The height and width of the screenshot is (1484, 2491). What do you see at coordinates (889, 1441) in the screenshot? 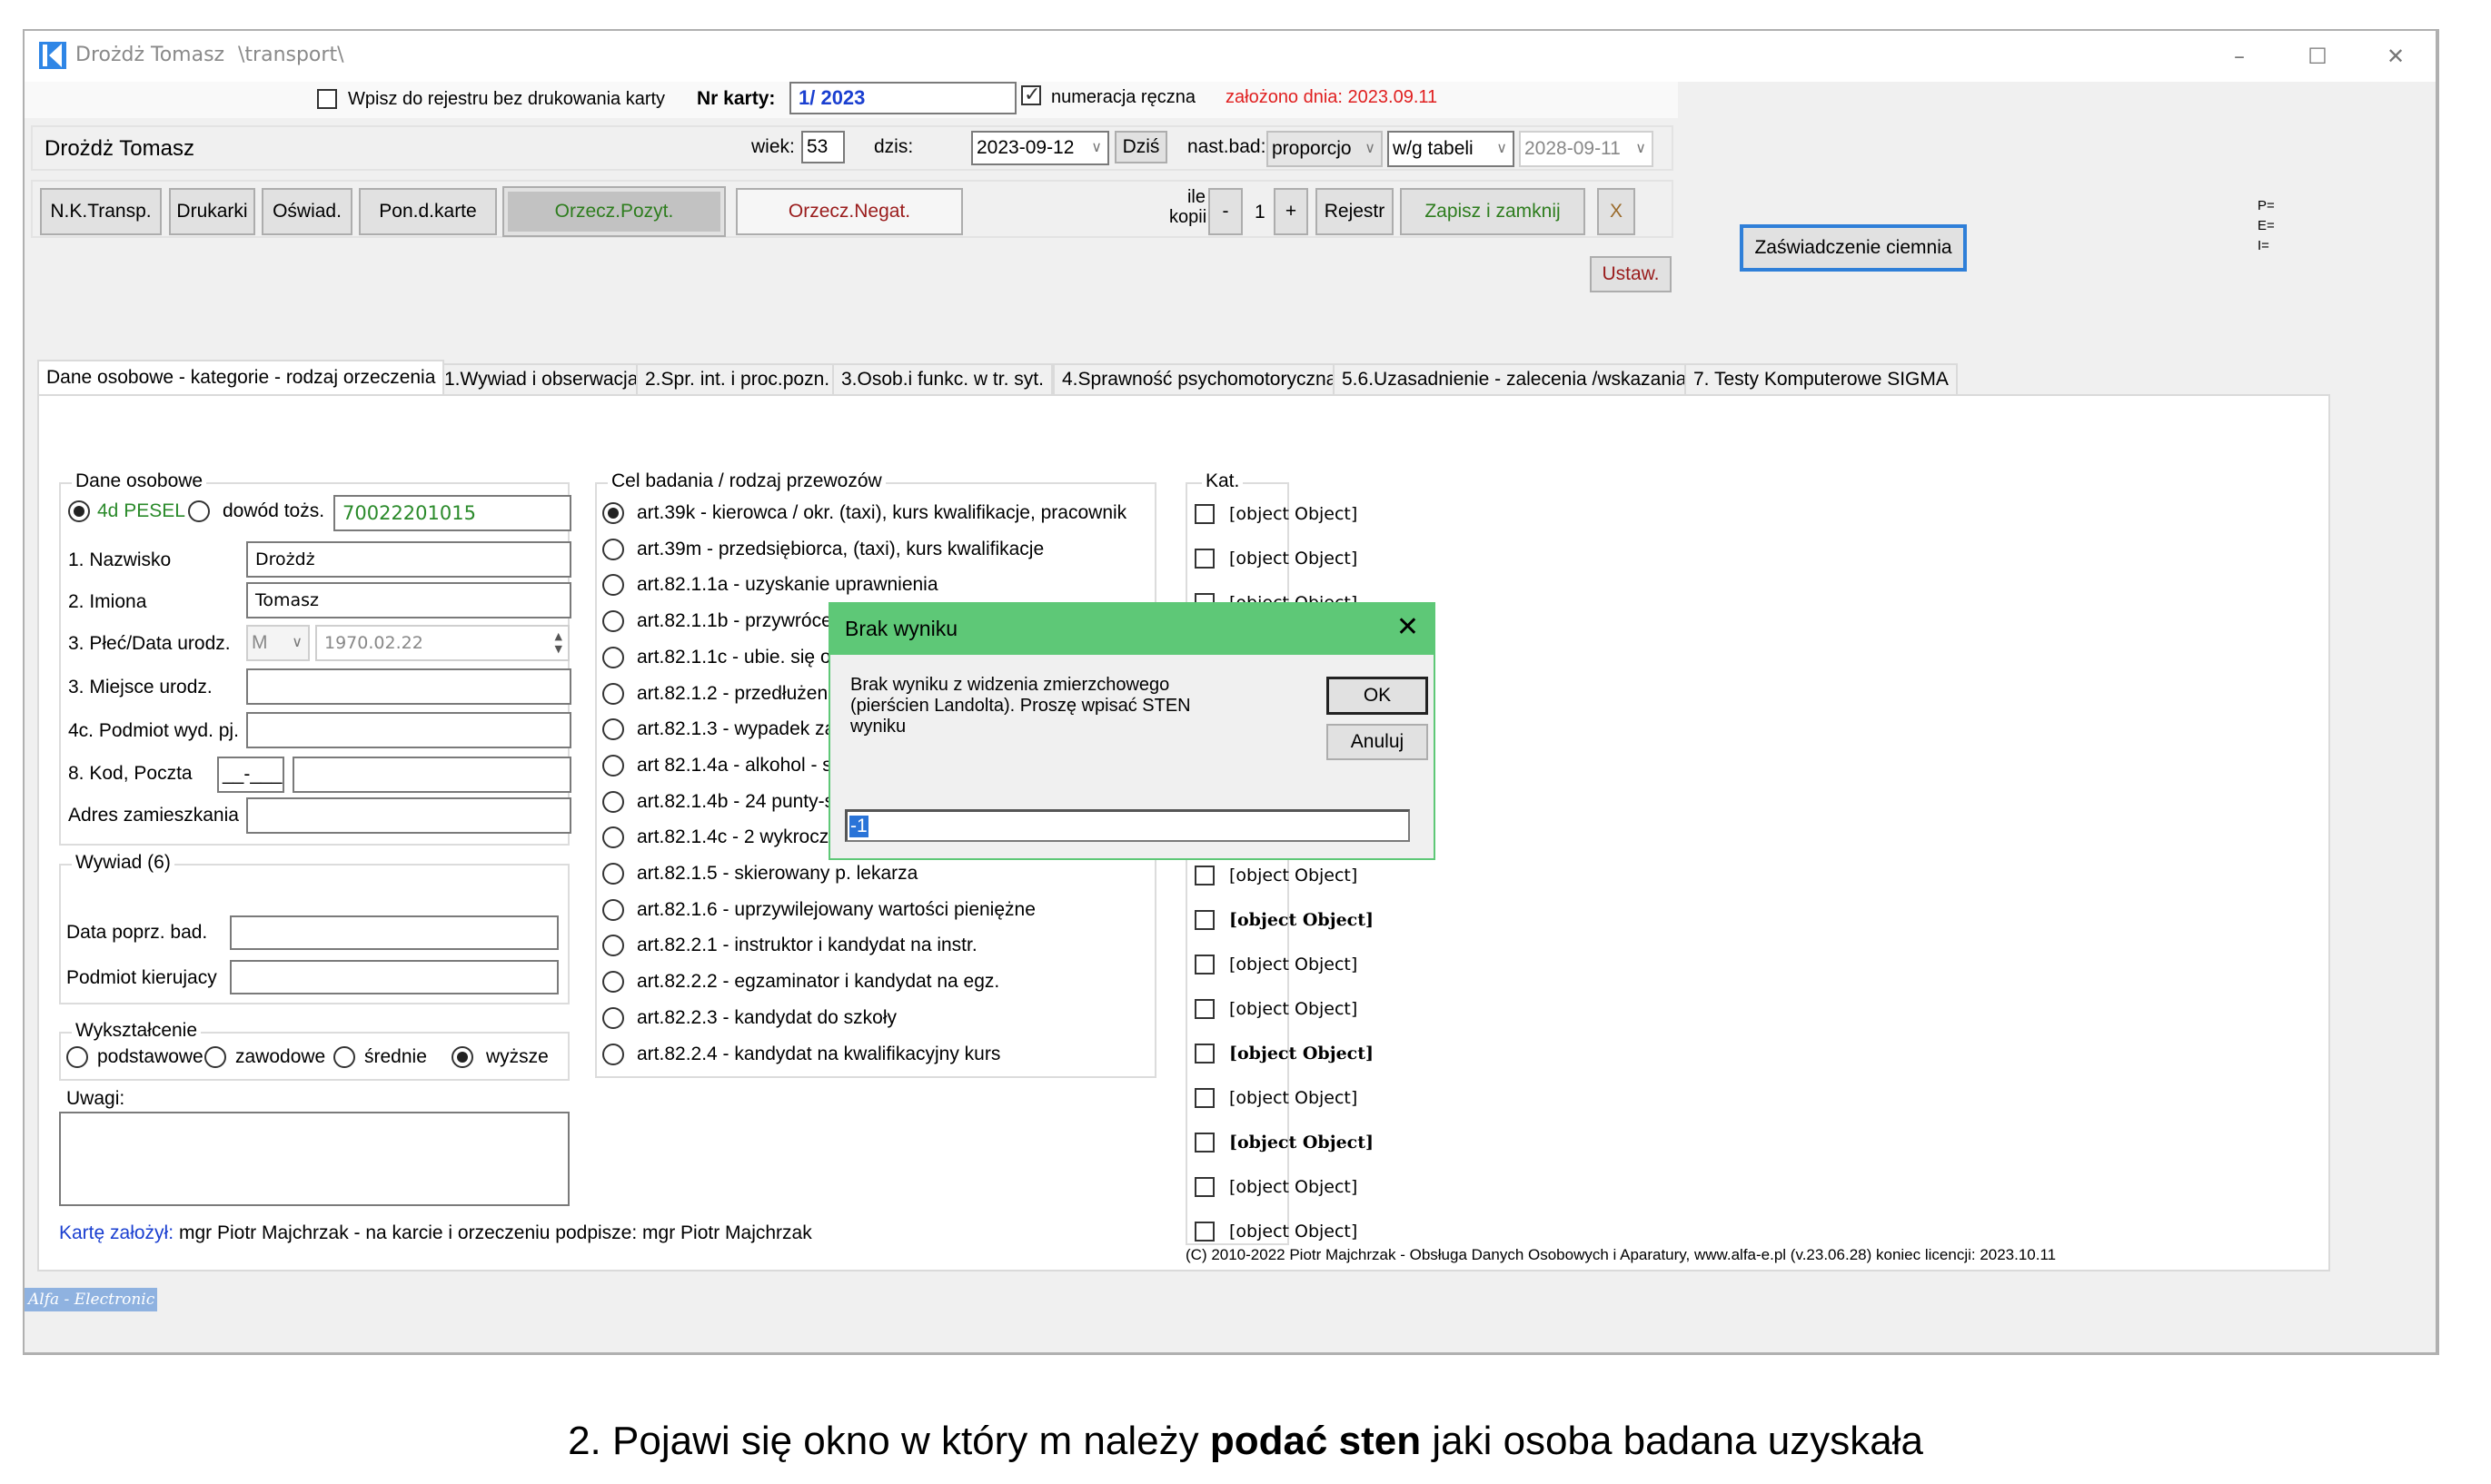
I see `caption-text-before: 2. Pojawi się okno w który m należy` at bounding box center [889, 1441].